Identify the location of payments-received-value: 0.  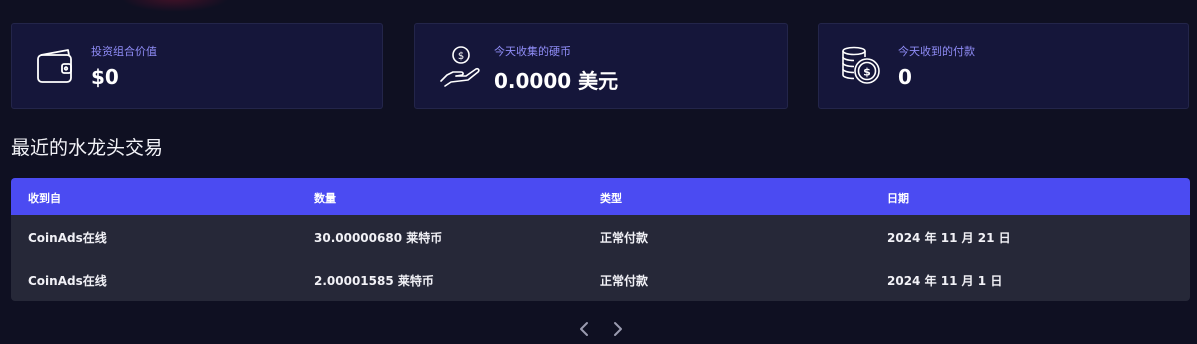
(905, 77).